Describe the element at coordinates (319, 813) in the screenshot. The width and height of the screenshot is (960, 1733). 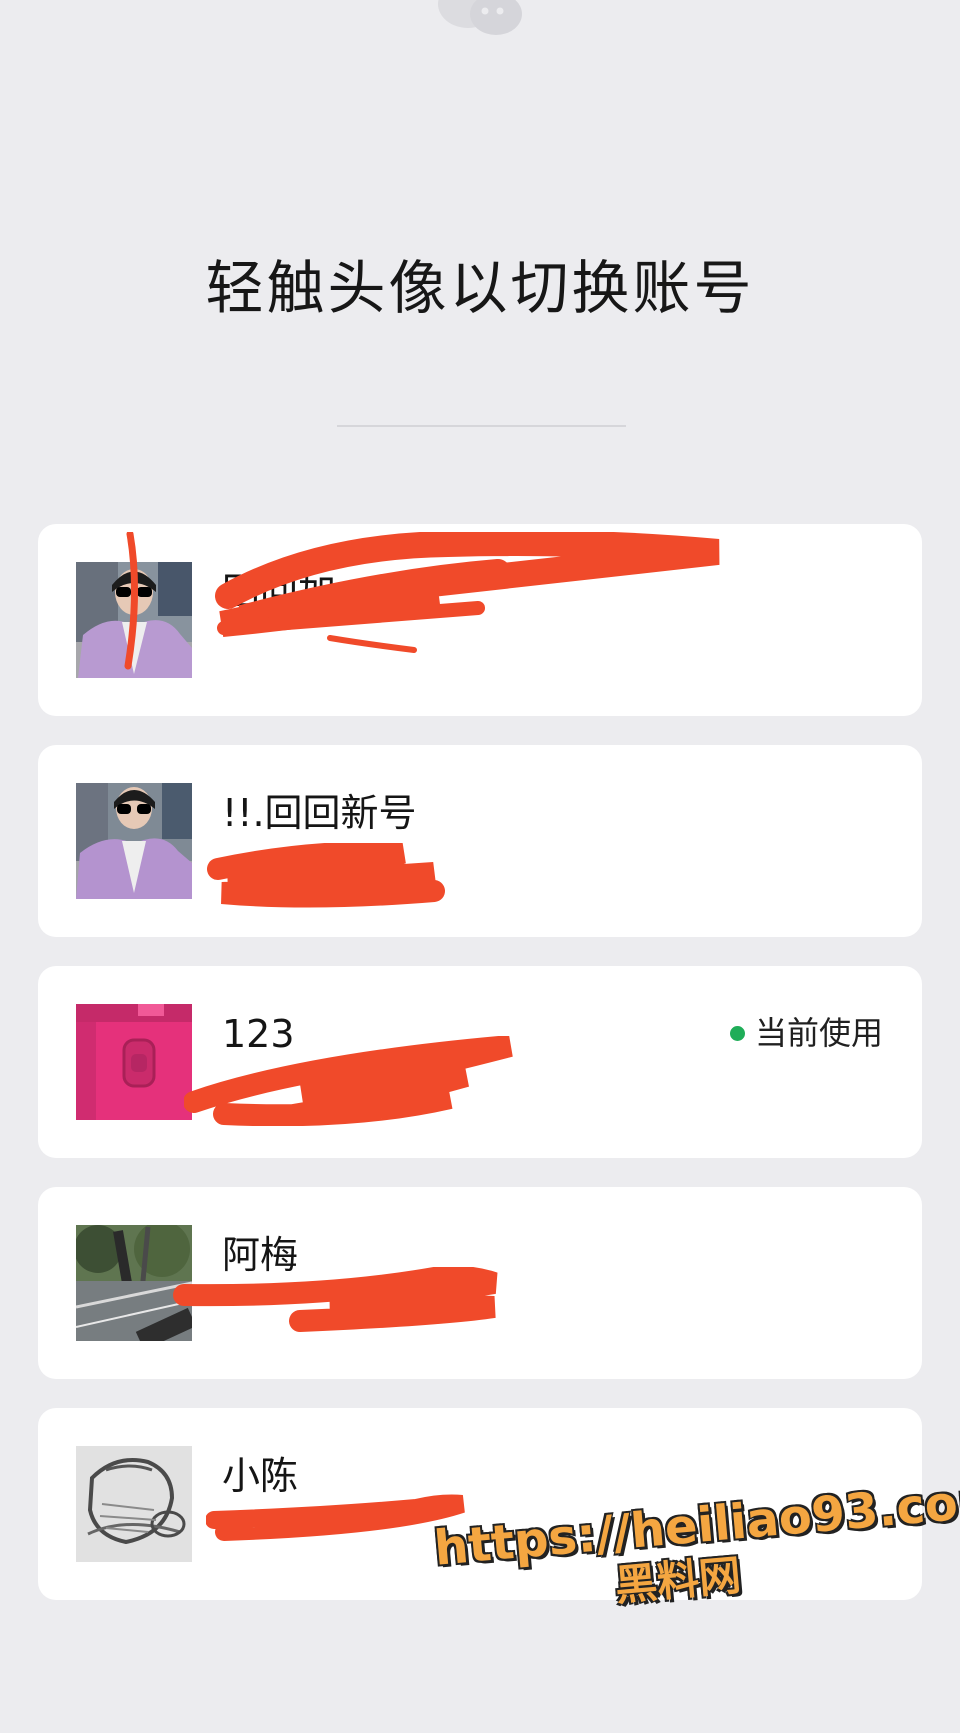
I see `account-name: !!.回回新号` at that location.